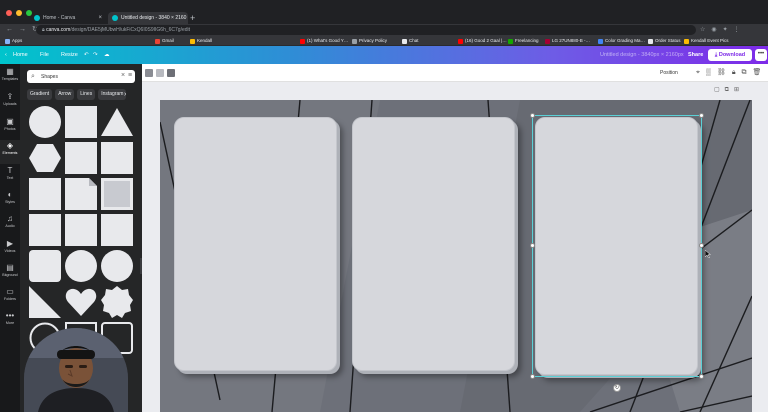 The image size is (768, 412). What do you see at coordinates (532, 376) in the screenshot?
I see `resize-handle-bottom-left` at bounding box center [532, 376].